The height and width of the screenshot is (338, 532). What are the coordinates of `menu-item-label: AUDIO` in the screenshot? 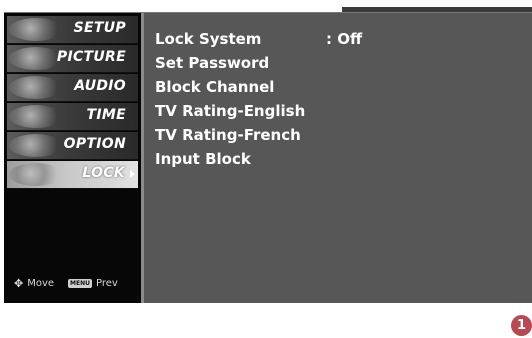 It's located at (100, 86).